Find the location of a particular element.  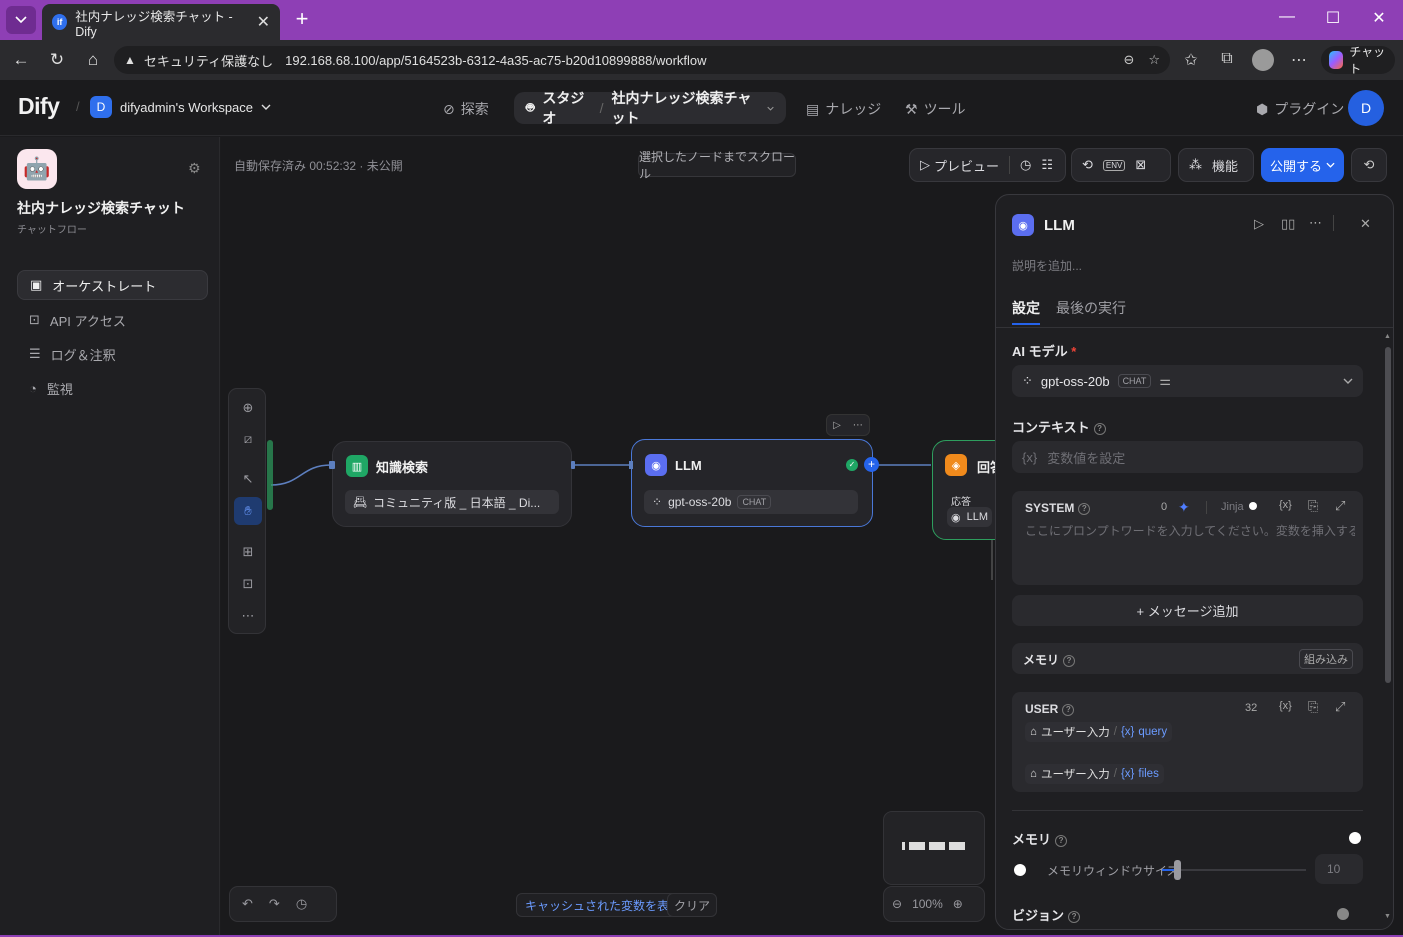

panel-scrollbar-thumb is located at coordinates (1388, 515).